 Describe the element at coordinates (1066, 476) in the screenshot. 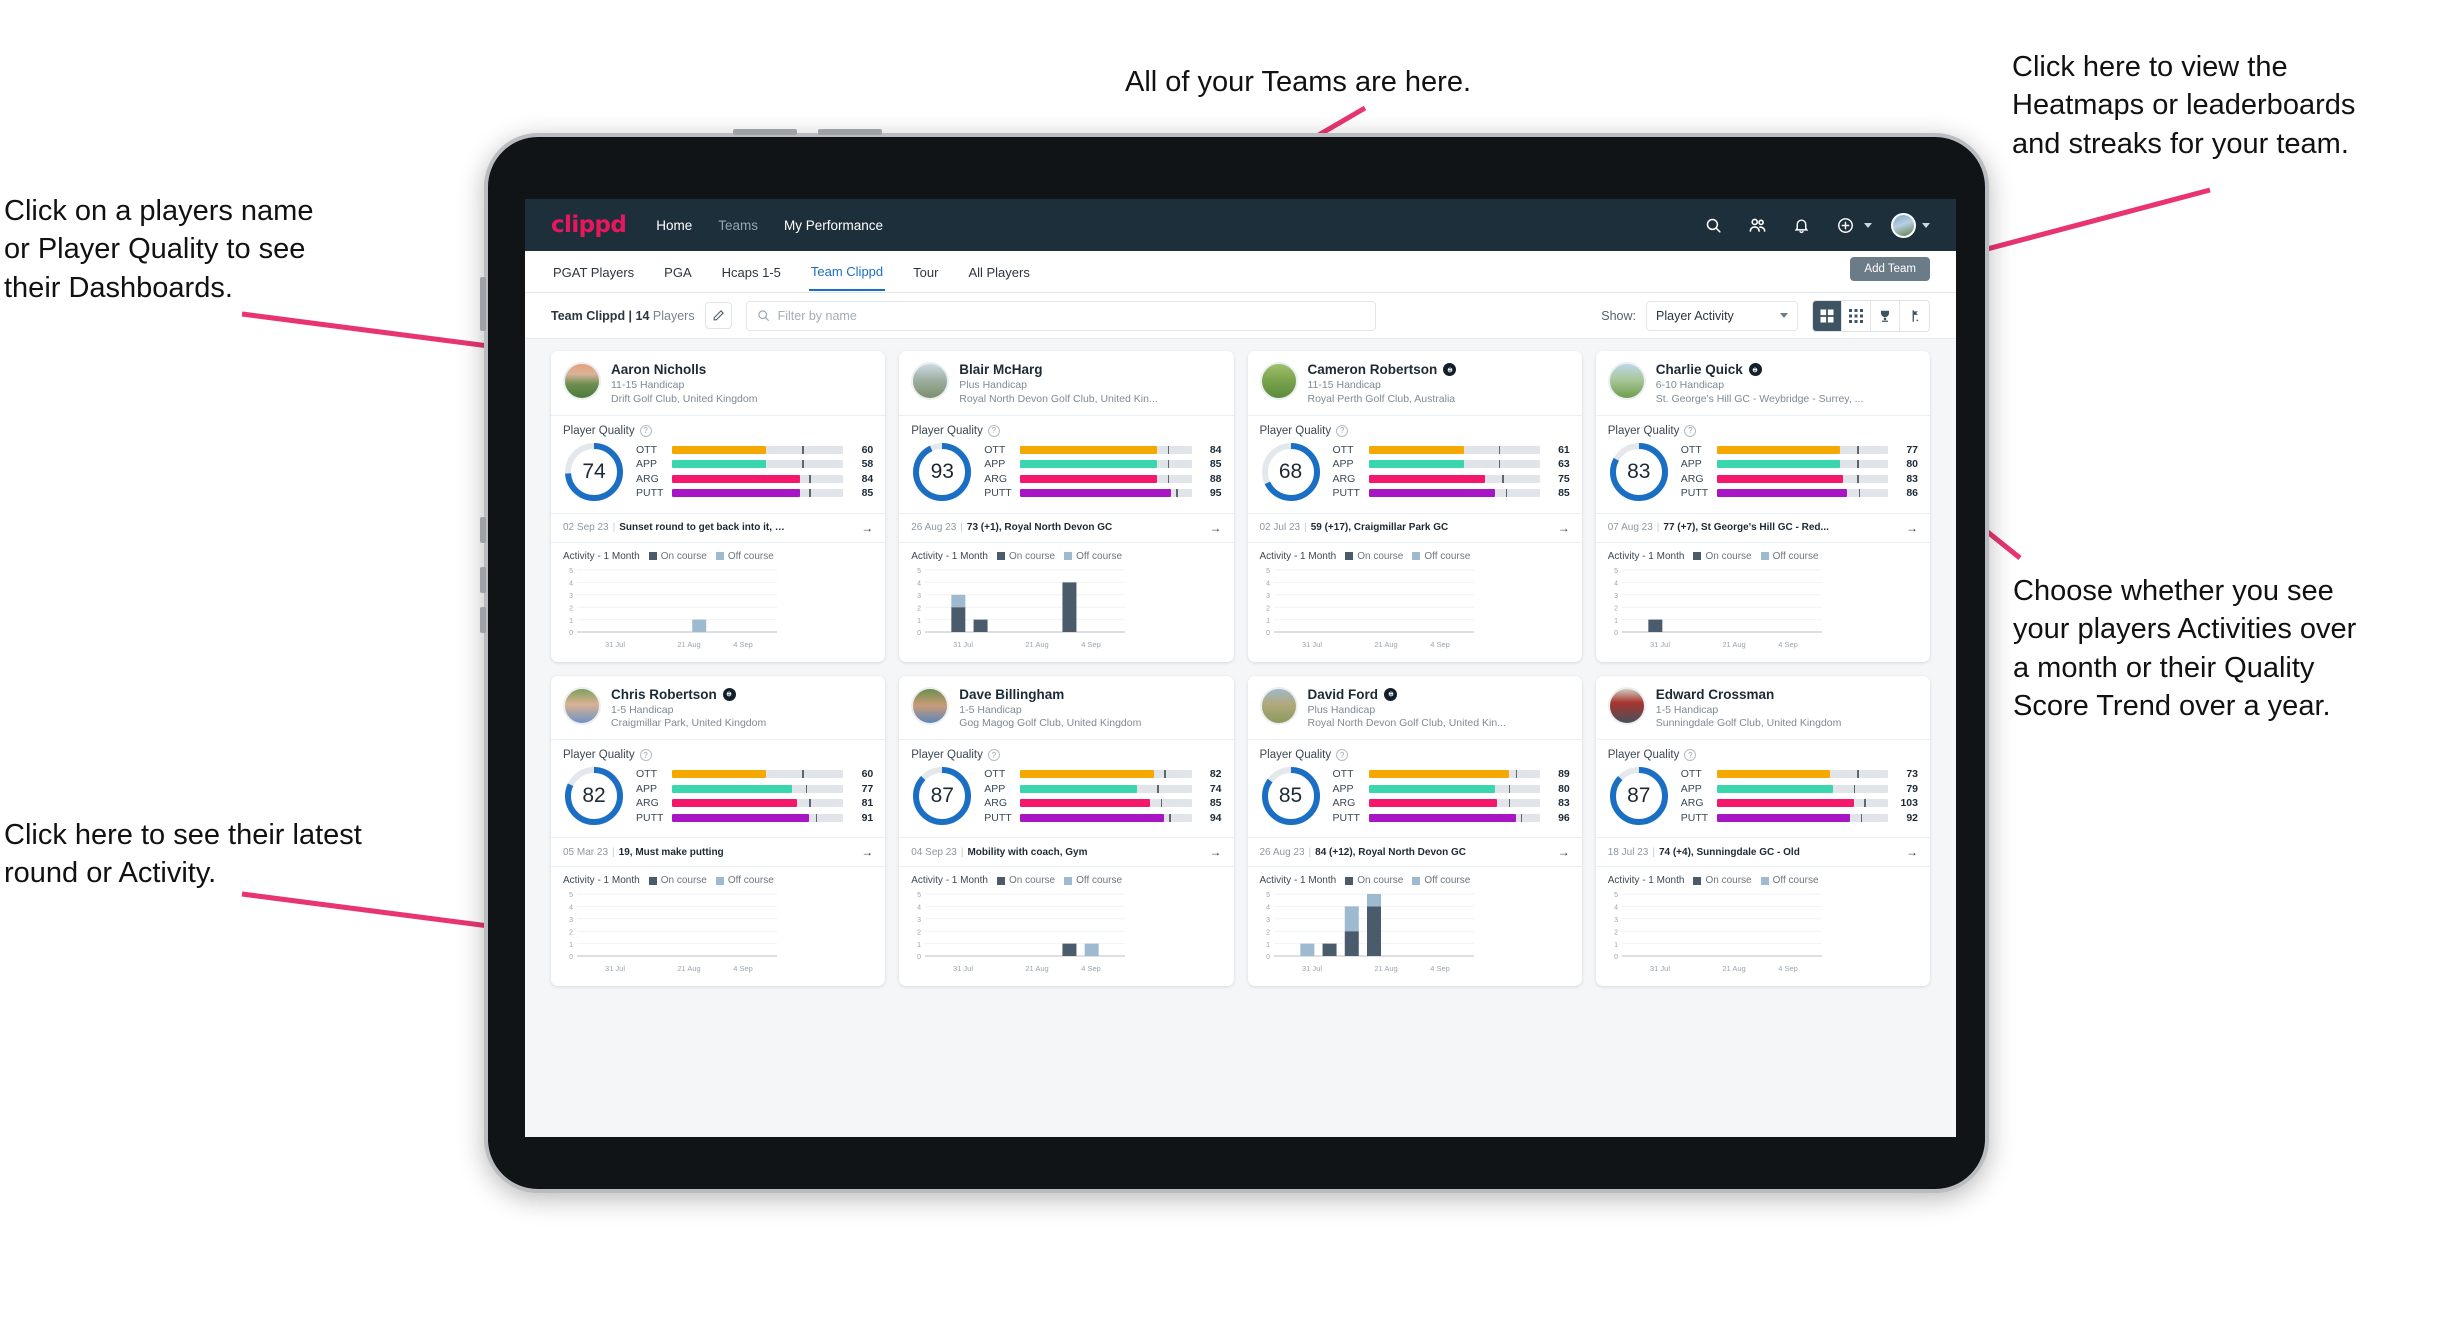

I see `player-quality-body: 93 OTT 84 APP 85 ARG 88 PUTT 95` at that location.